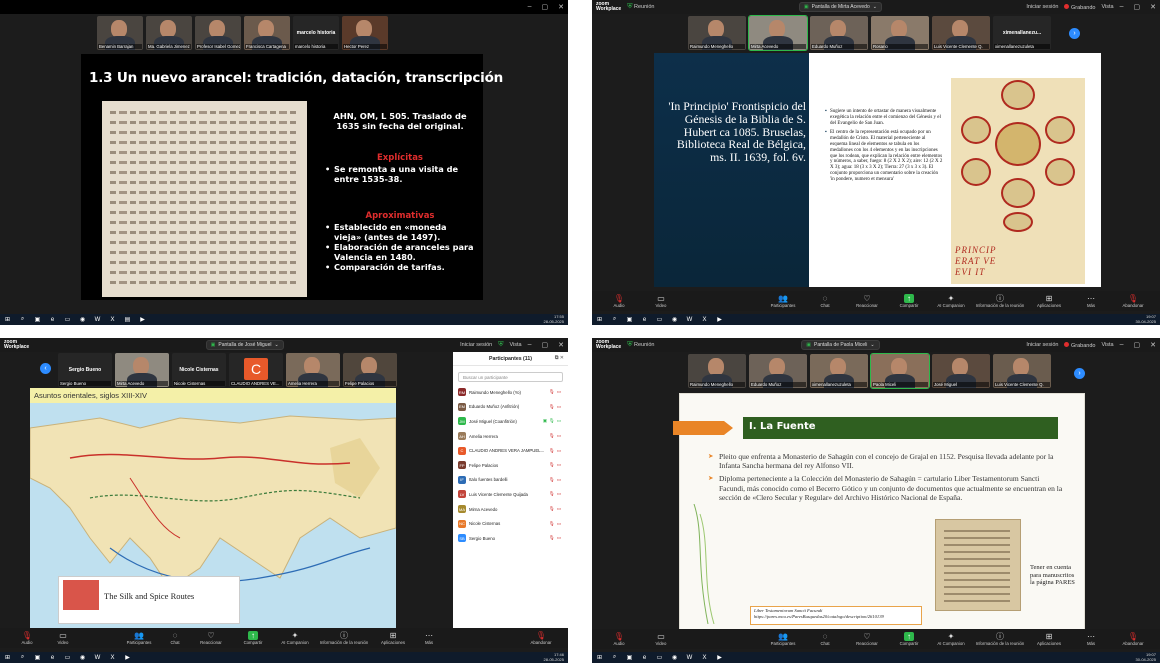 This screenshot has height=663, width=1160. I want to click on list-item: EM Eduardo Muñoz (Anfitrión) 🎙▭, so click(510, 407).